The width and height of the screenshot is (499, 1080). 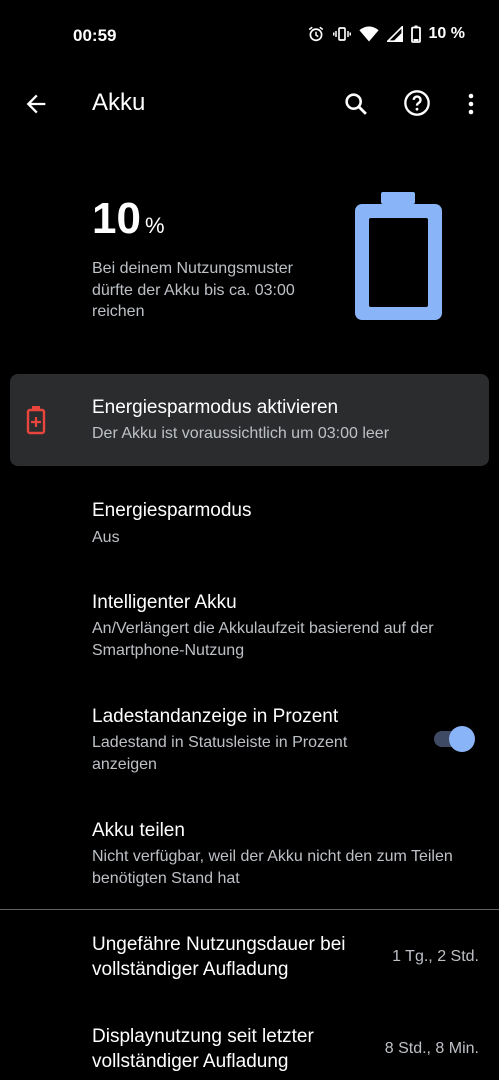 What do you see at coordinates (164, 602) in the screenshot?
I see `pref-title: Intelligenter Akku` at bounding box center [164, 602].